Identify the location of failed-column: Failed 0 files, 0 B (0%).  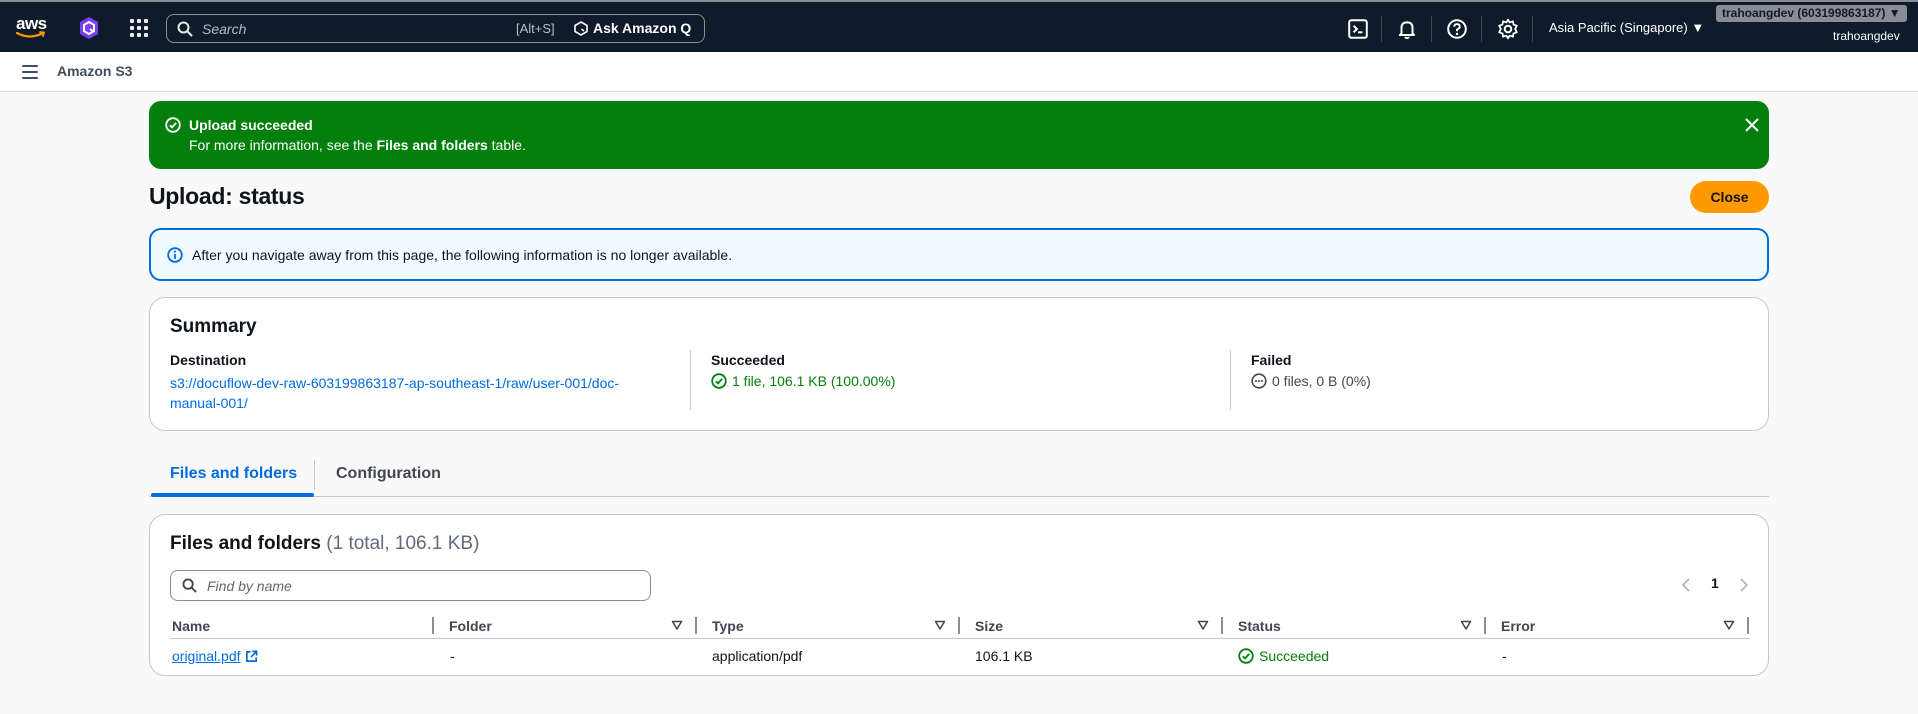
(1311, 370).